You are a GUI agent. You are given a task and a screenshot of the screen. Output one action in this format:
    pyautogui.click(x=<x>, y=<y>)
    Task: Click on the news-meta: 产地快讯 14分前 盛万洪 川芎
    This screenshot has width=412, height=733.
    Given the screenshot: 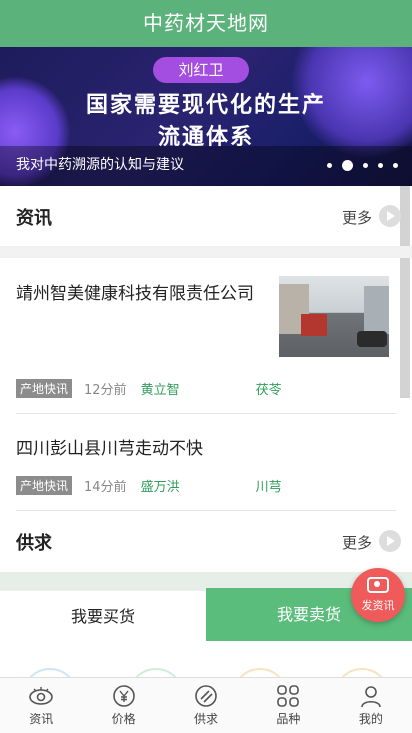 What is the action you would take?
    pyautogui.click(x=149, y=485)
    